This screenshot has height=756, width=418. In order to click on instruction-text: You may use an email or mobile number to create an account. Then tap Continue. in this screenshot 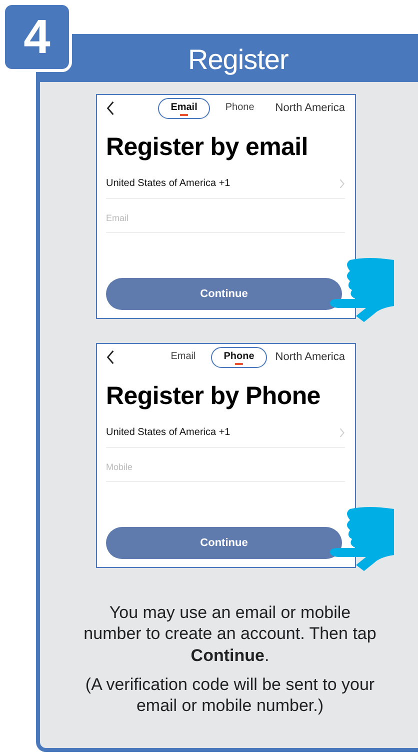, I will do `click(230, 634)`.